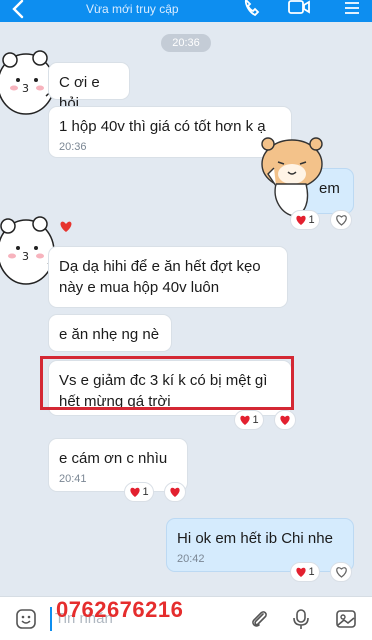 The image size is (372, 640). What do you see at coordinates (301, 621) in the screenshot?
I see `microphone-icon` at bounding box center [301, 621].